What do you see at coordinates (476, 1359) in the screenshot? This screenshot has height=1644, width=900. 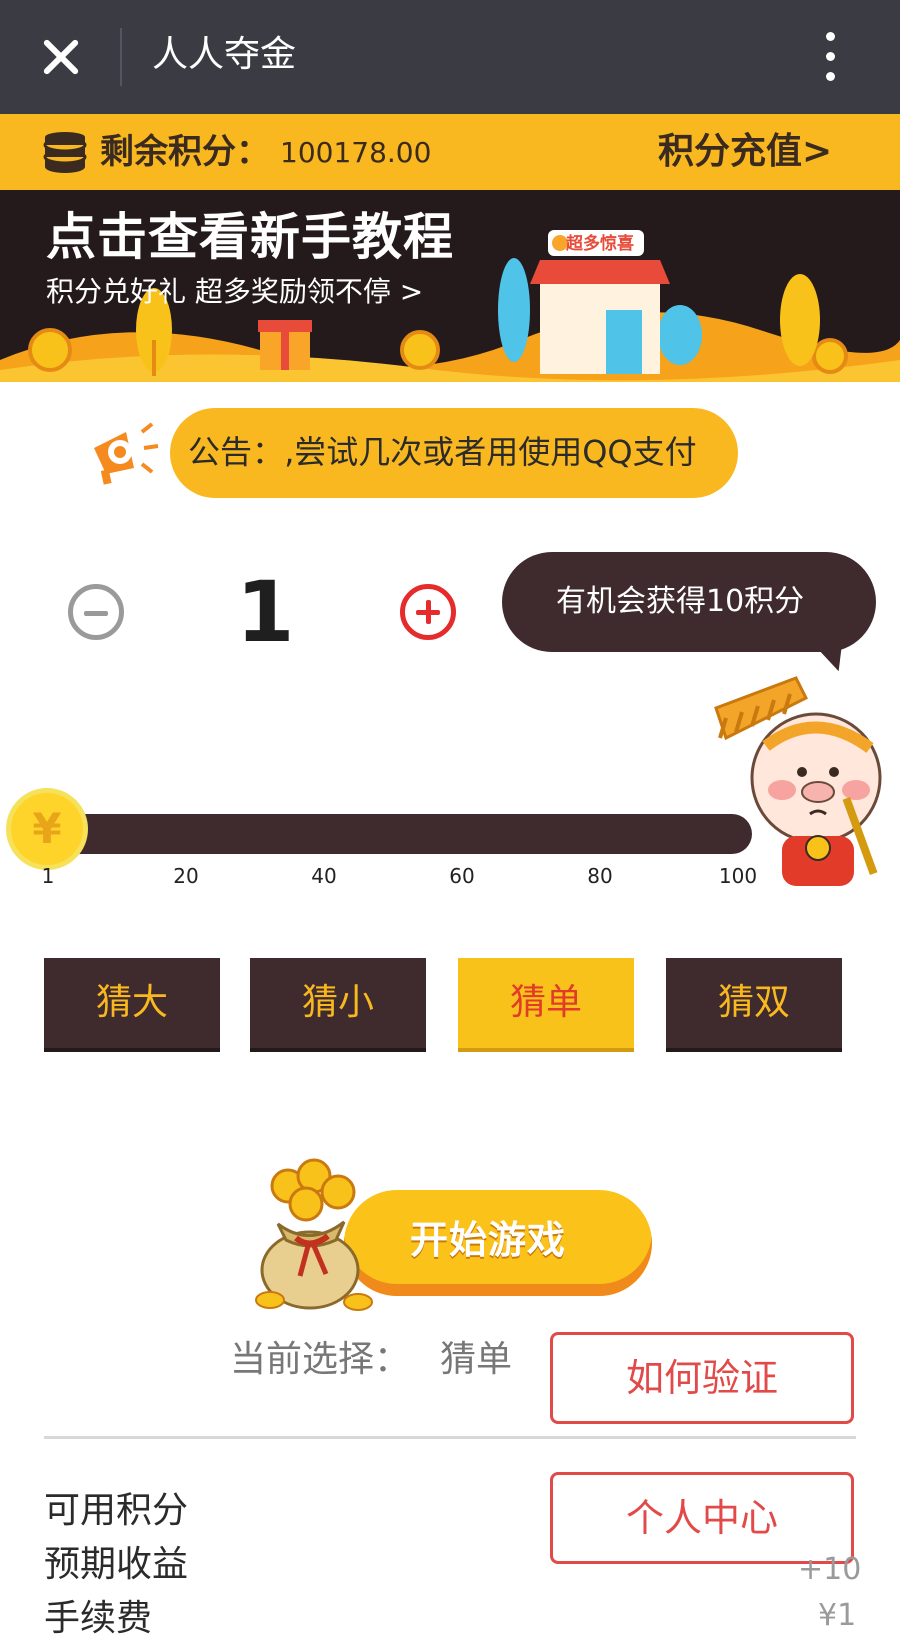 I see `selection-value: 猜单` at bounding box center [476, 1359].